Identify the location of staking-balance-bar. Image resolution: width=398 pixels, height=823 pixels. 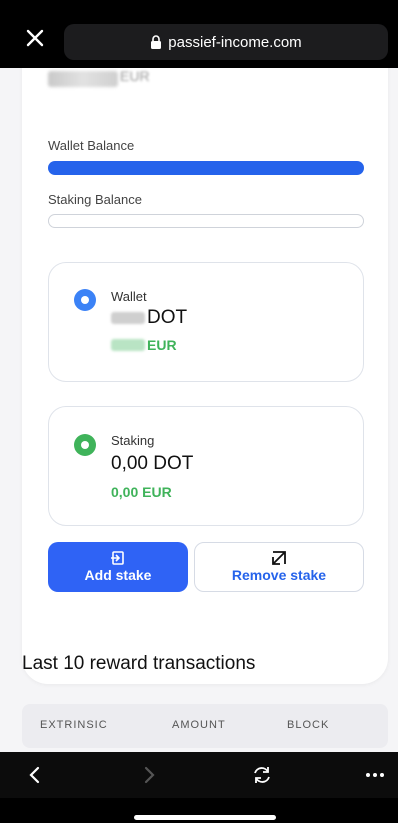
(206, 221).